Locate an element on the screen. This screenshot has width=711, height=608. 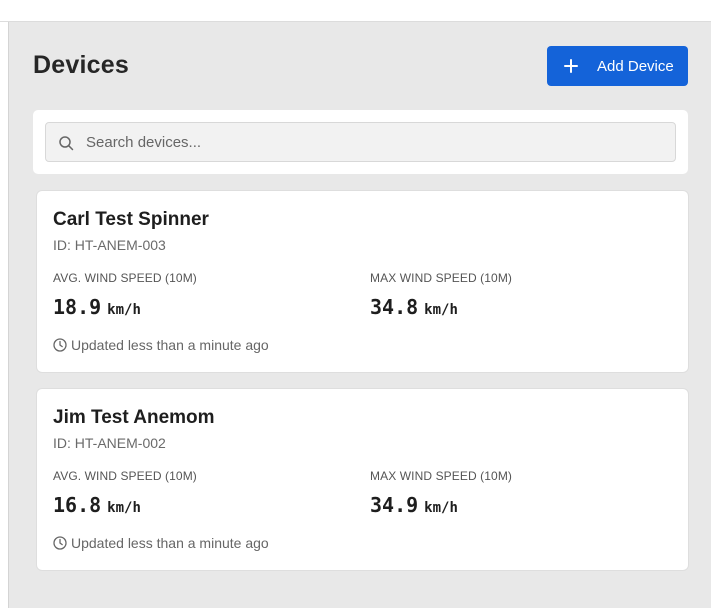
avg-wind-number: 16.8 is located at coordinates (77, 505).